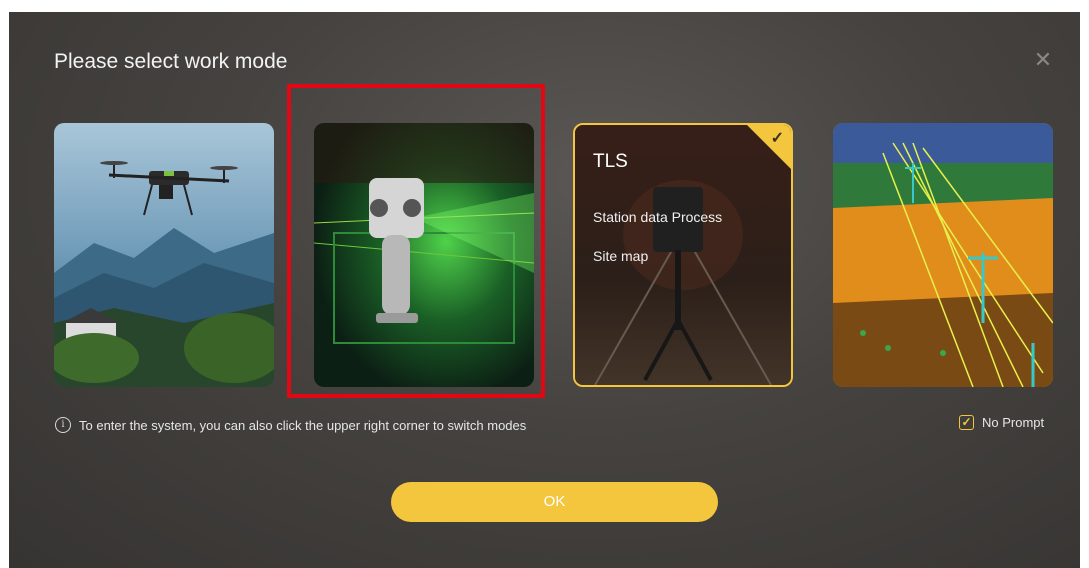  What do you see at coordinates (621, 256) in the screenshot?
I see `tls-feature-site-map: Site map` at bounding box center [621, 256].